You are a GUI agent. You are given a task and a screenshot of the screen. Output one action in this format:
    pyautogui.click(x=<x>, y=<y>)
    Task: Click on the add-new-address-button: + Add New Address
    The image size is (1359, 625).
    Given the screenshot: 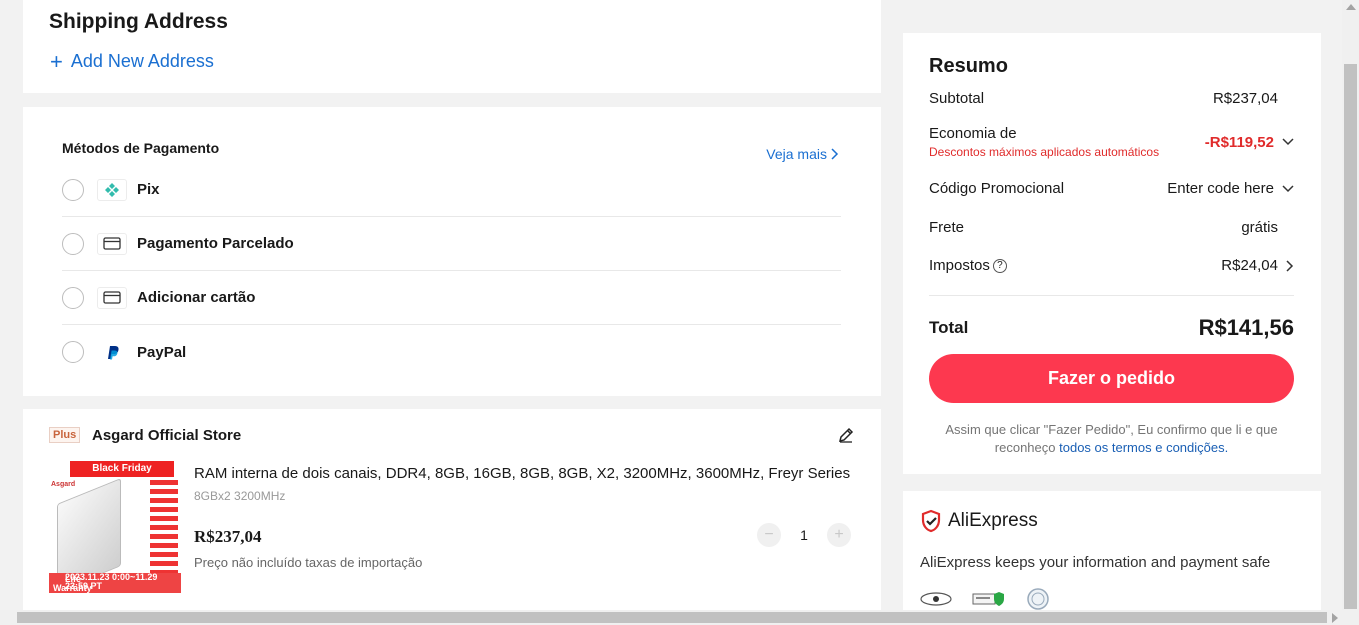 What is the action you would take?
    pyautogui.click(x=132, y=61)
    